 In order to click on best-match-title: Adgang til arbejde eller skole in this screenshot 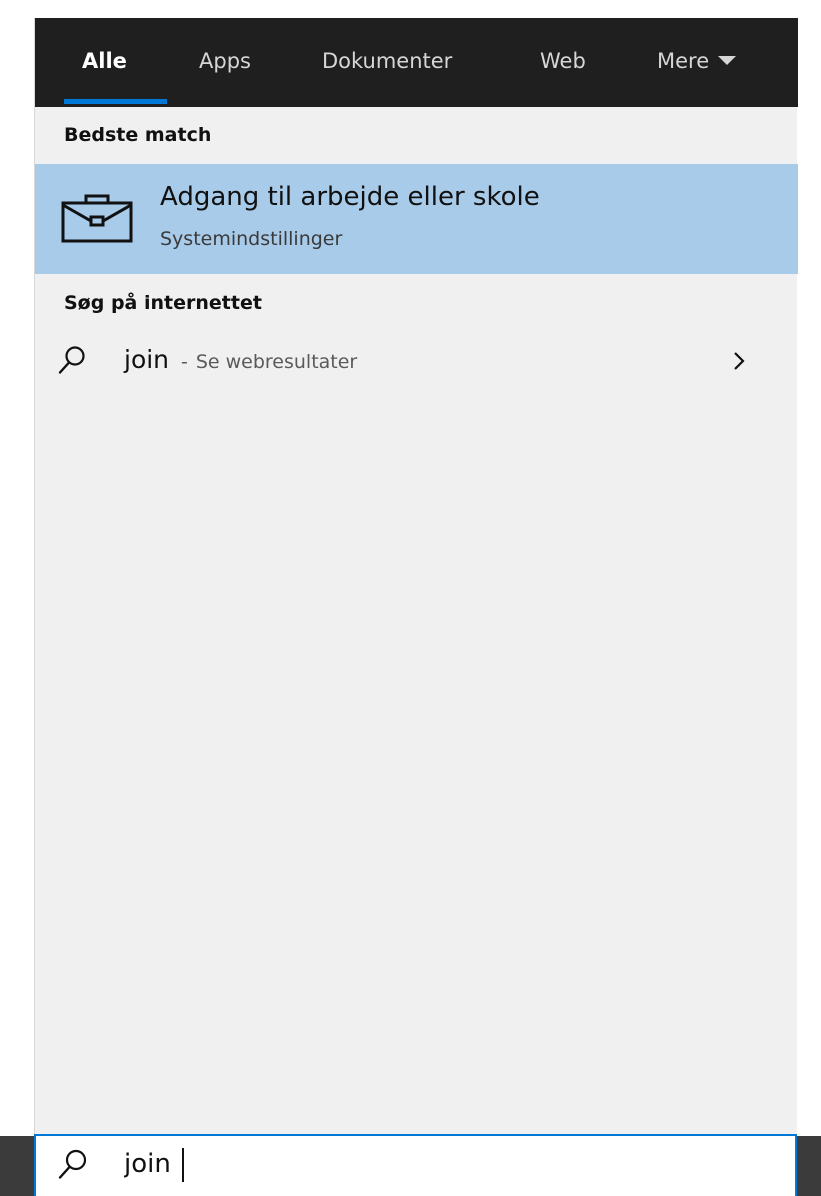, I will do `click(350, 197)`.